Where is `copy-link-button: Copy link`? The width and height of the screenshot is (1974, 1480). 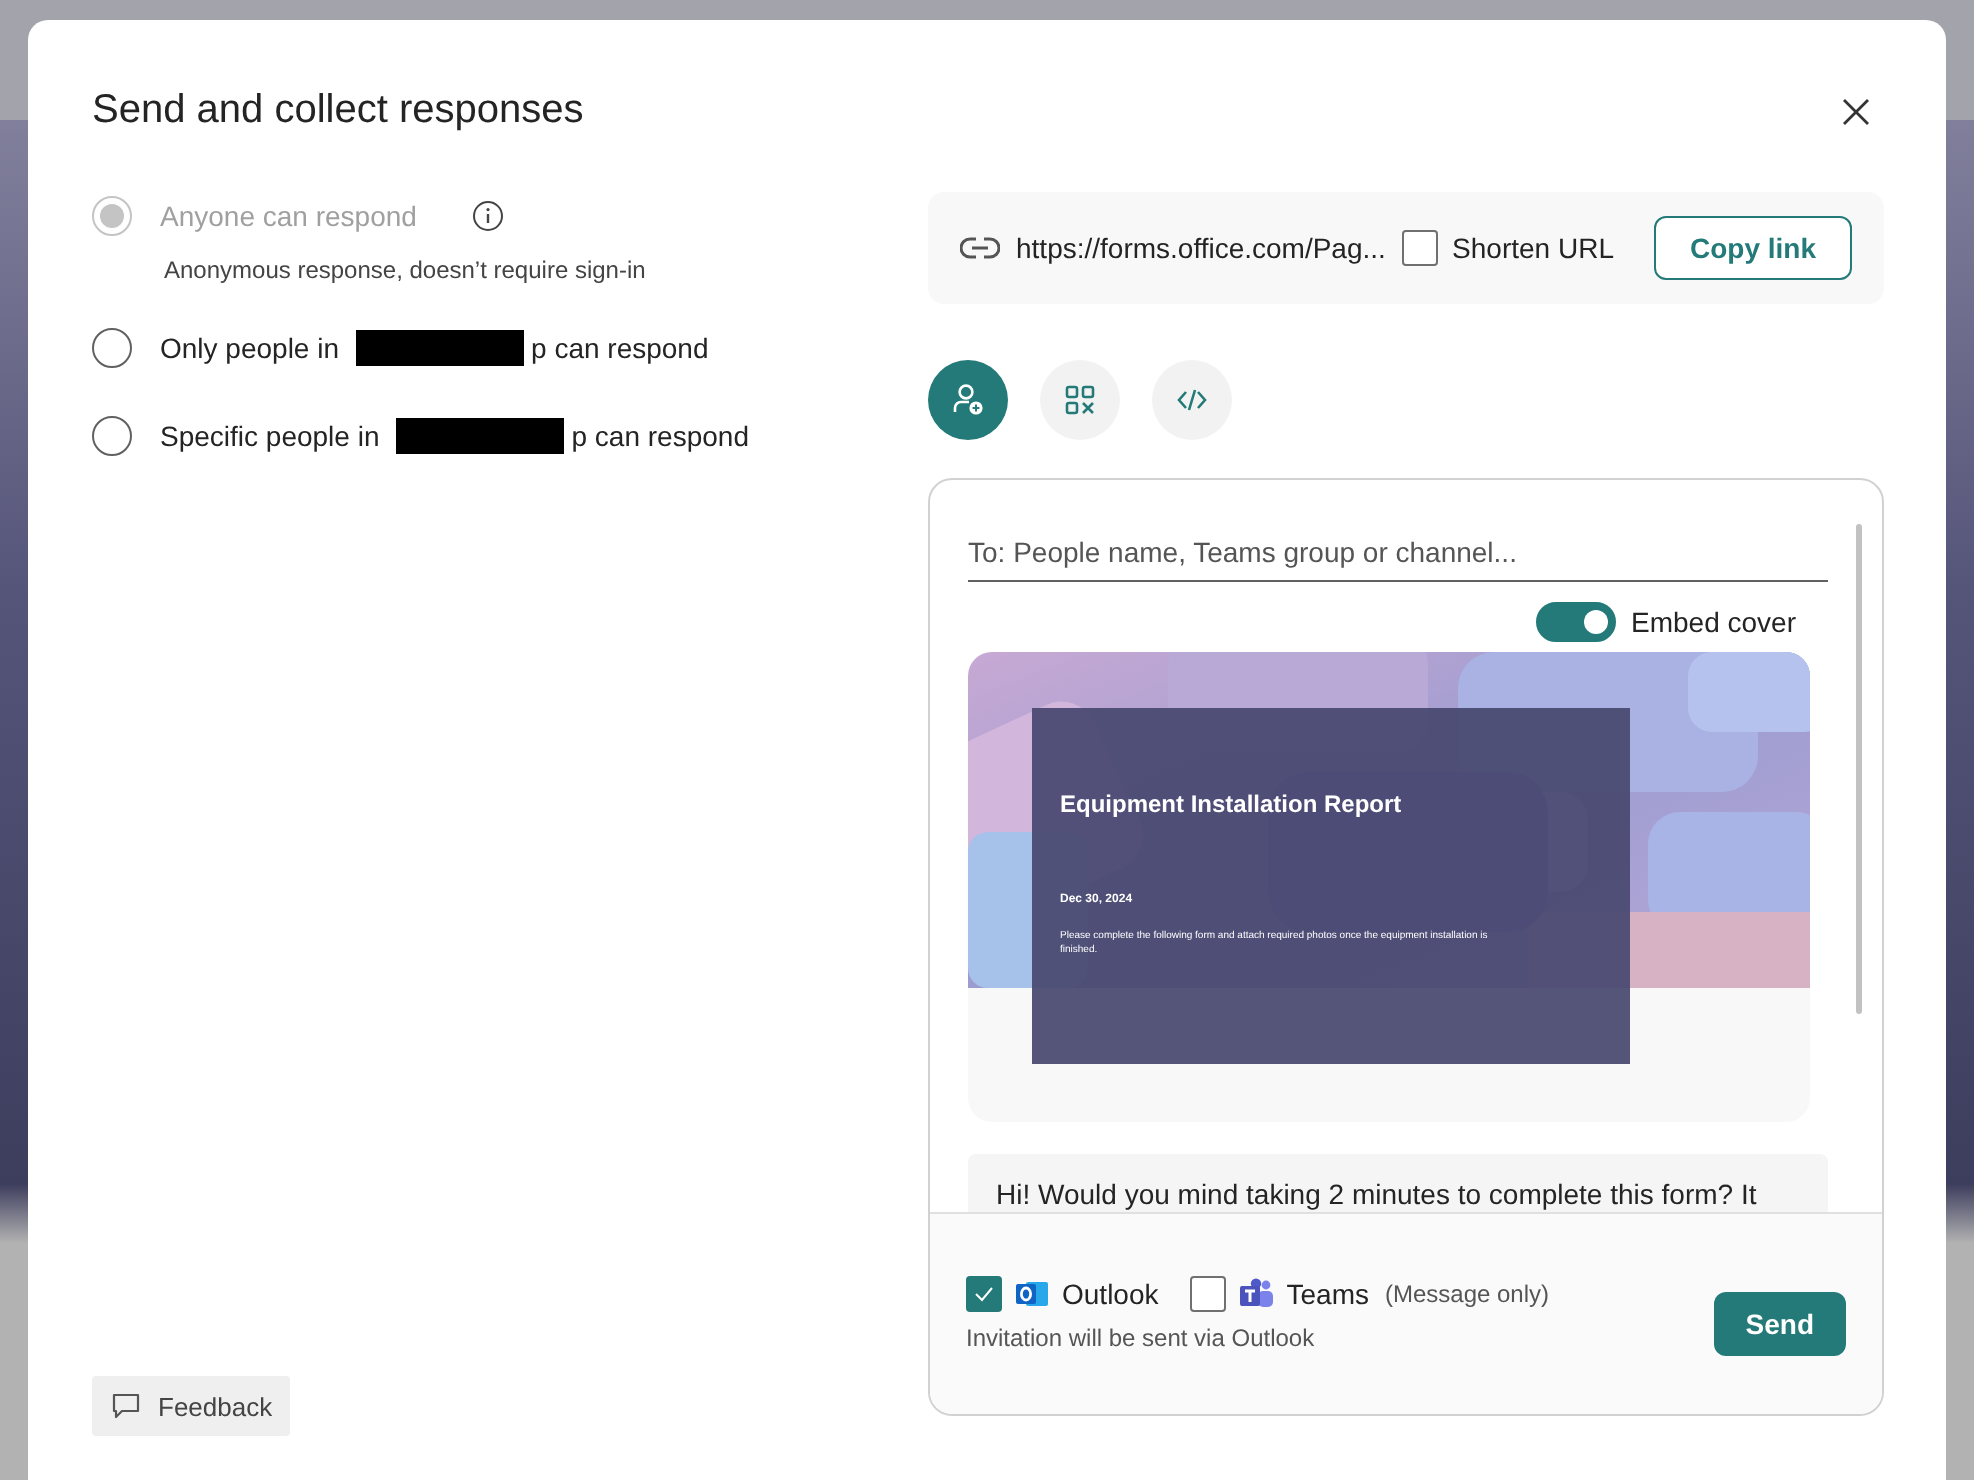 copy-link-button: Copy link is located at coordinates (1752, 248).